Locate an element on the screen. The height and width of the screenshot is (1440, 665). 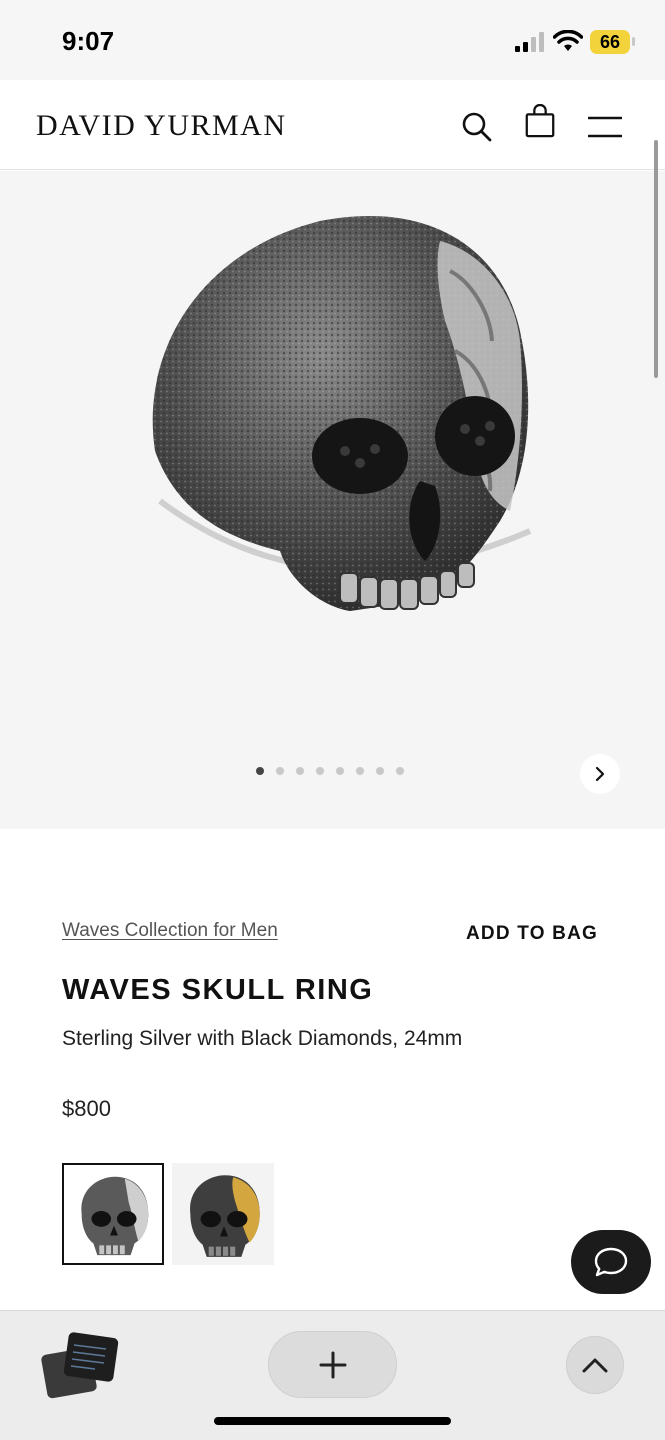
page-scrollbar is located at coordinates (656, 259).